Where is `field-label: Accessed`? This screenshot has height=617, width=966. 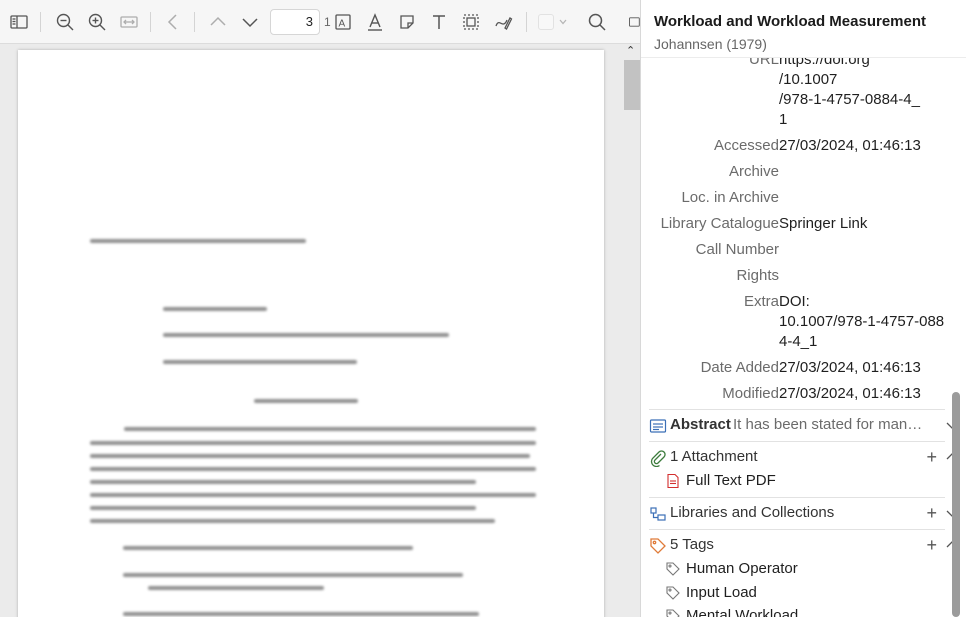
field-label: Accessed is located at coordinates (746, 145).